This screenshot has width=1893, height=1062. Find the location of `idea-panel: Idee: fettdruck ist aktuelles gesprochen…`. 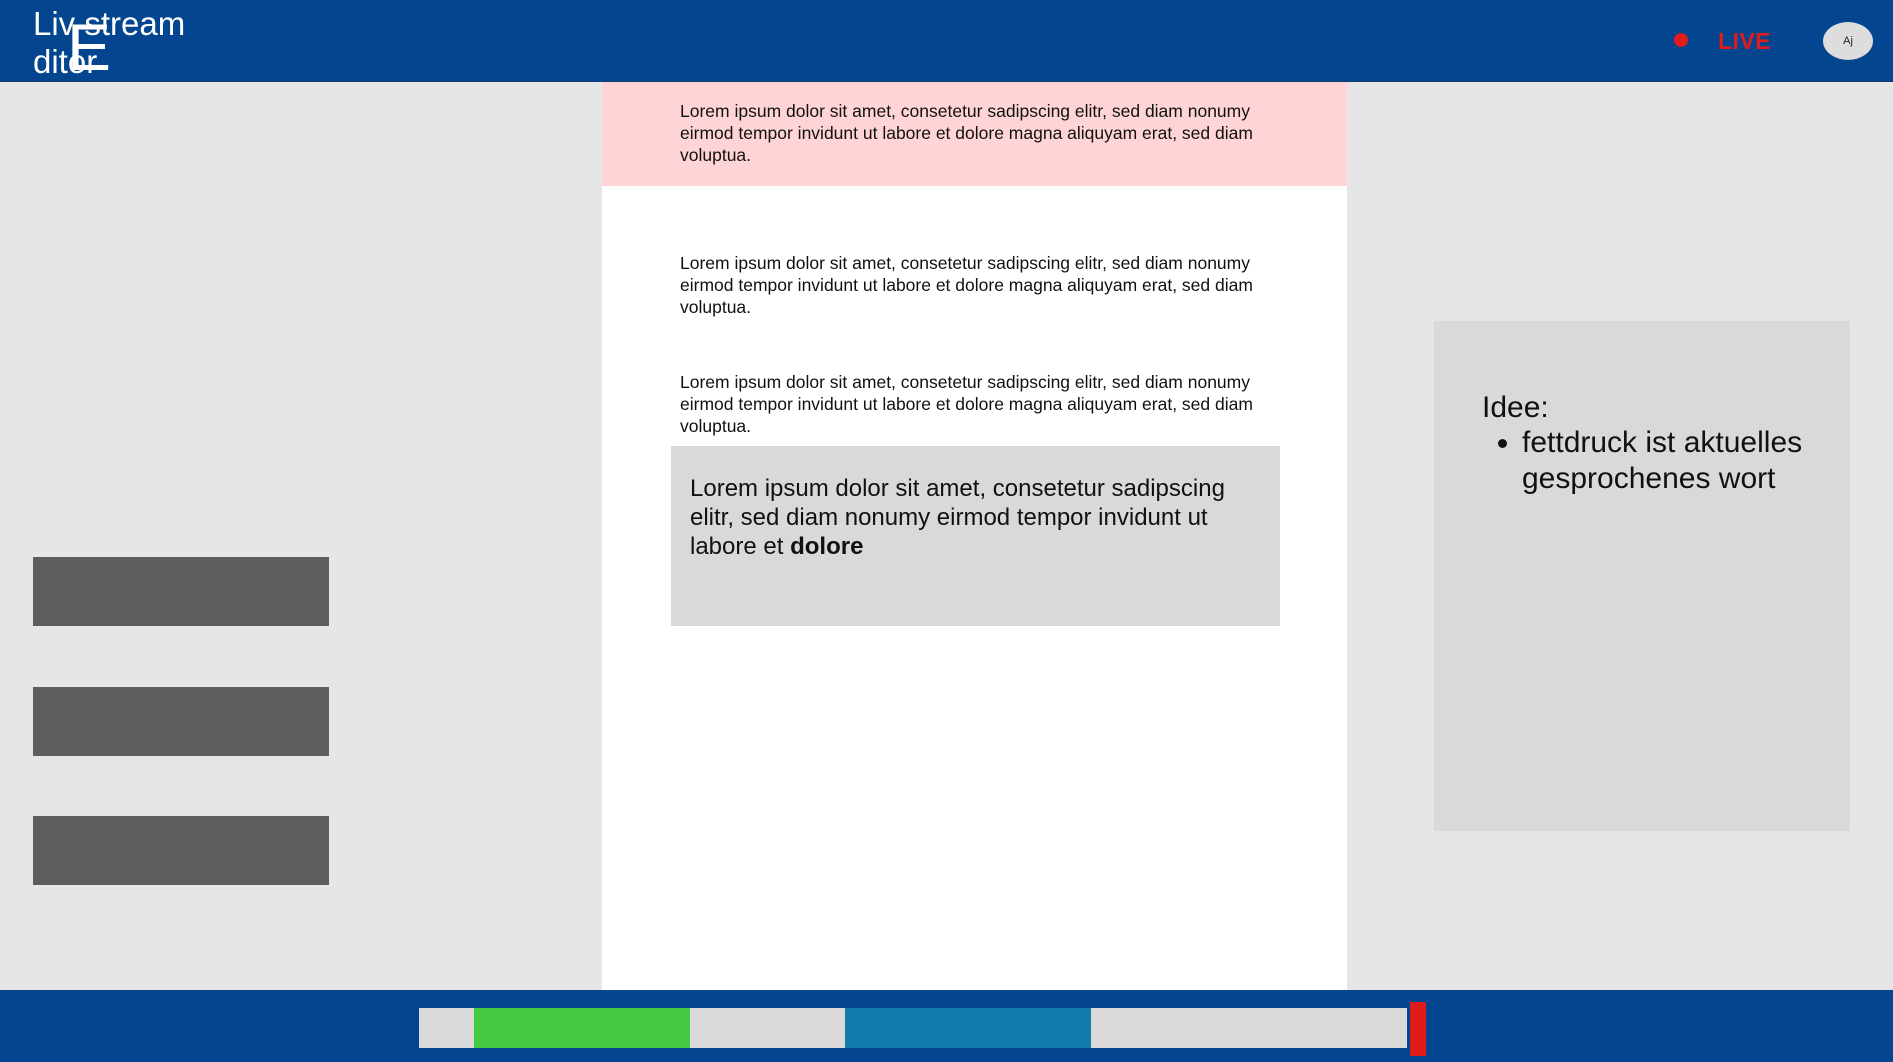

idea-panel: Idee: fettdruck ist aktuelles gesprochen… is located at coordinates (1642, 576).